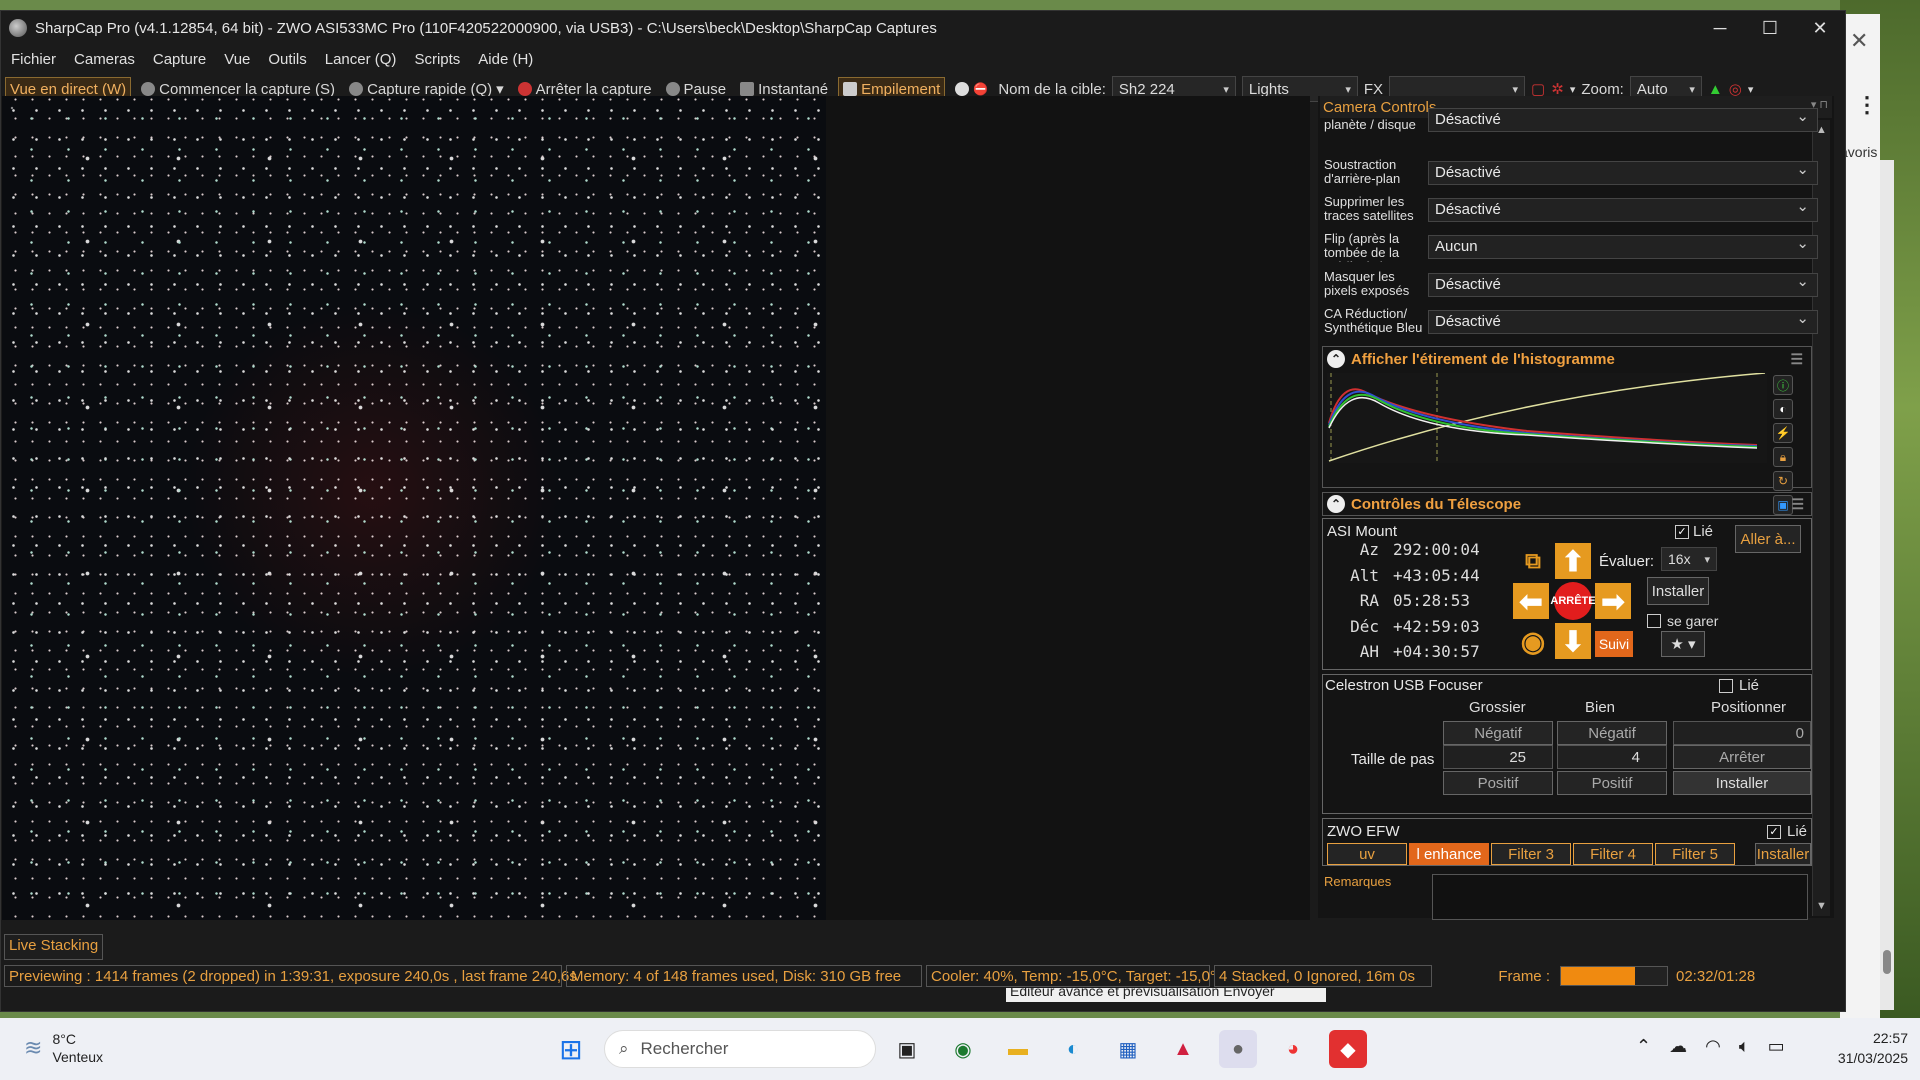 This screenshot has width=1920, height=1080. I want to click on focuser-install-button: Installer, so click(1742, 783).